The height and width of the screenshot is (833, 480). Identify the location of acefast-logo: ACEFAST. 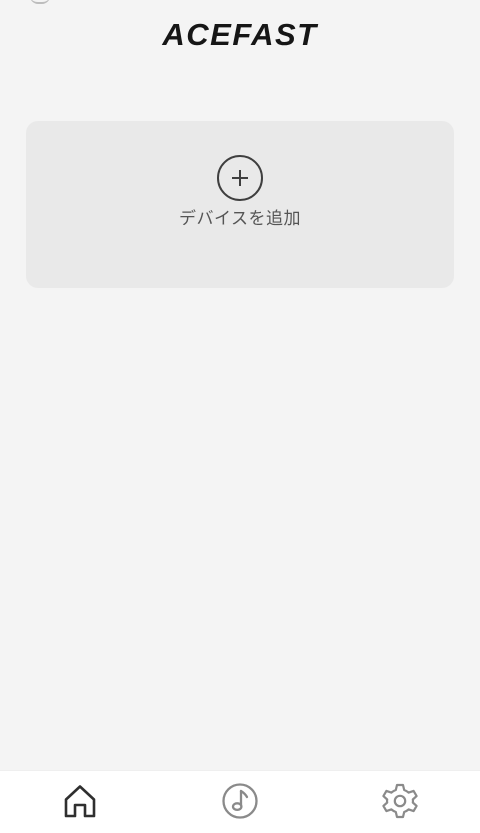
(240, 33).